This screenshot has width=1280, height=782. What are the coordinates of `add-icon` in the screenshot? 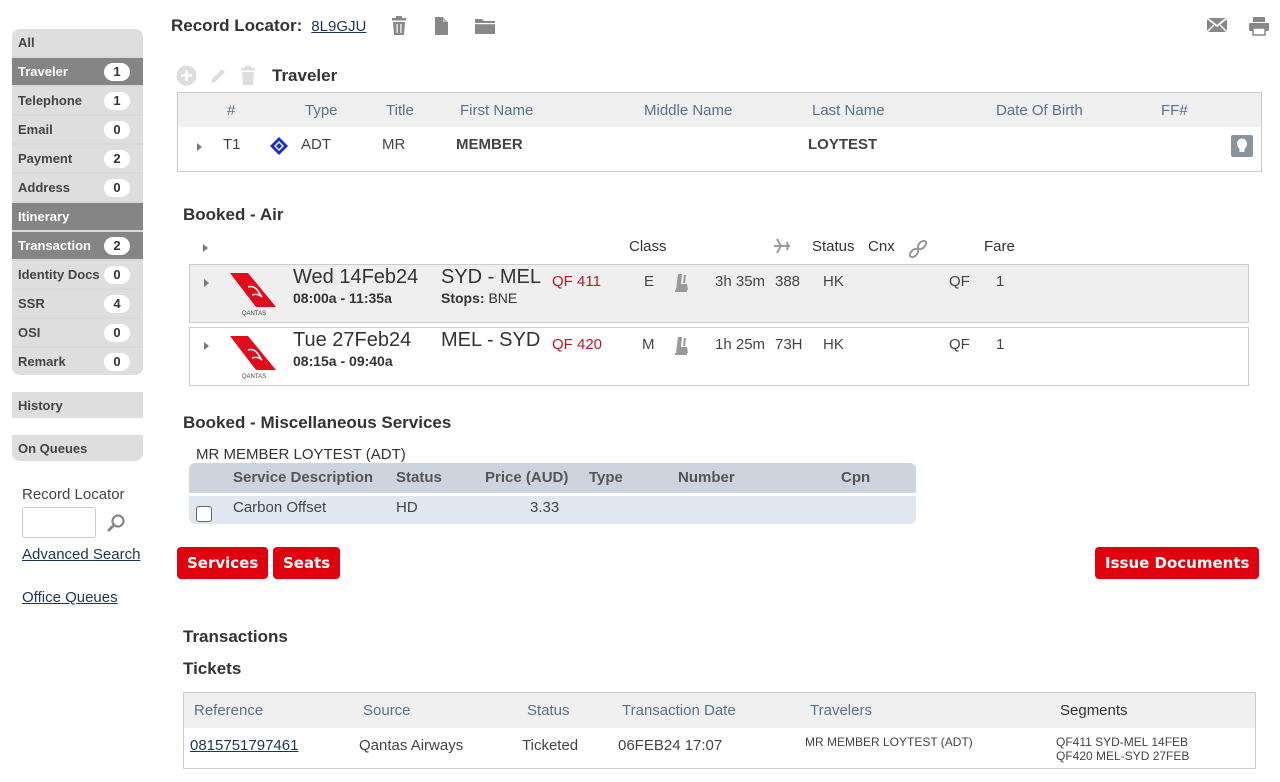 It's located at (186, 75).